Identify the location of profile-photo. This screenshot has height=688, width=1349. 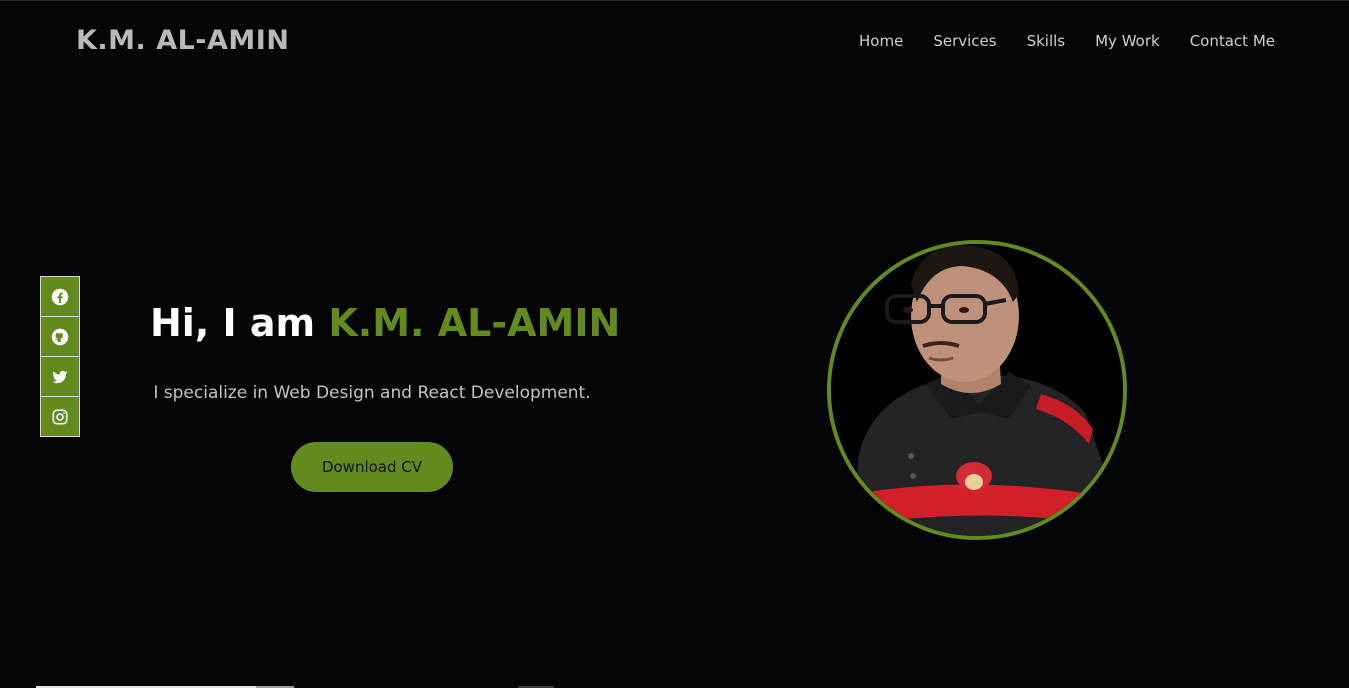
(977, 390).